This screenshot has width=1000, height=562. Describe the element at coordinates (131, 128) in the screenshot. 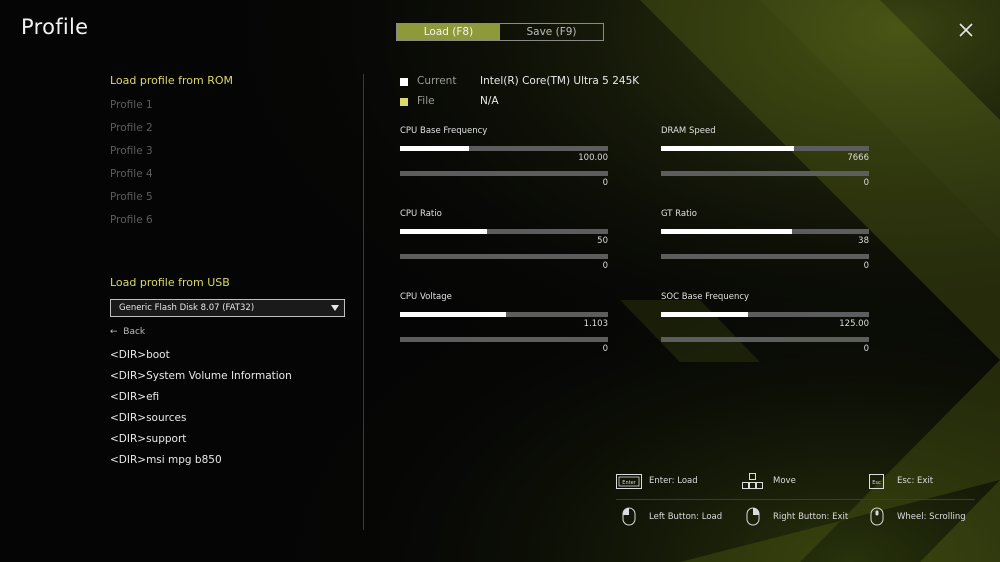

I see `rom-profile-2: Profile 2` at that location.